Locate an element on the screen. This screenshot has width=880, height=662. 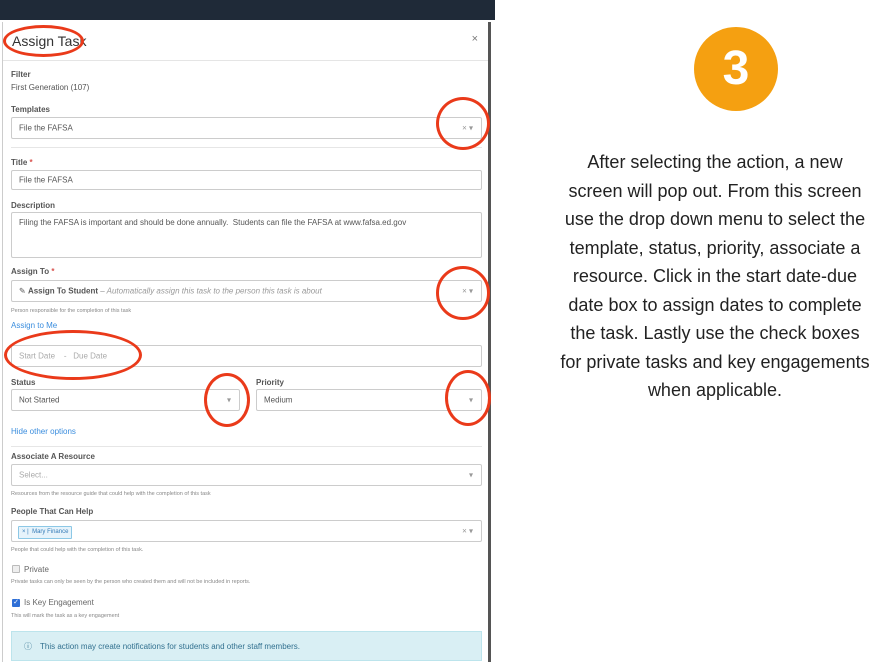
templates-label: Templates is located at coordinates (30, 109).